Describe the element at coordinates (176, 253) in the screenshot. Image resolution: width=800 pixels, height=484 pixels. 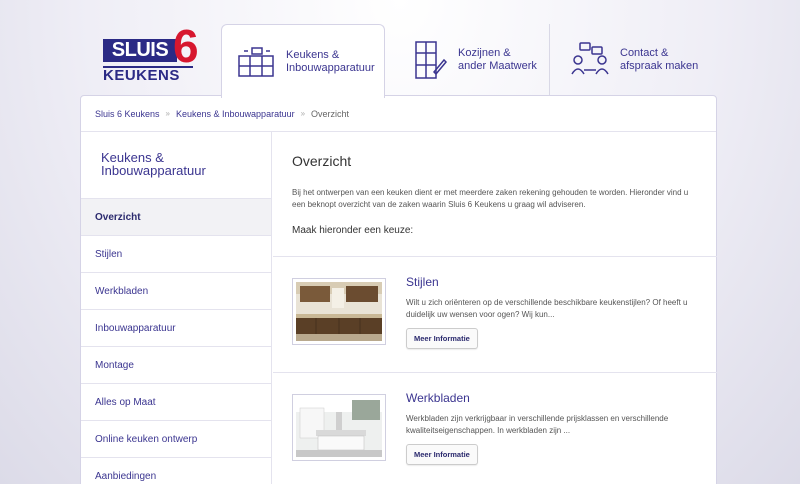
I see `sidebar-item-stijlen: Stijlen` at that location.